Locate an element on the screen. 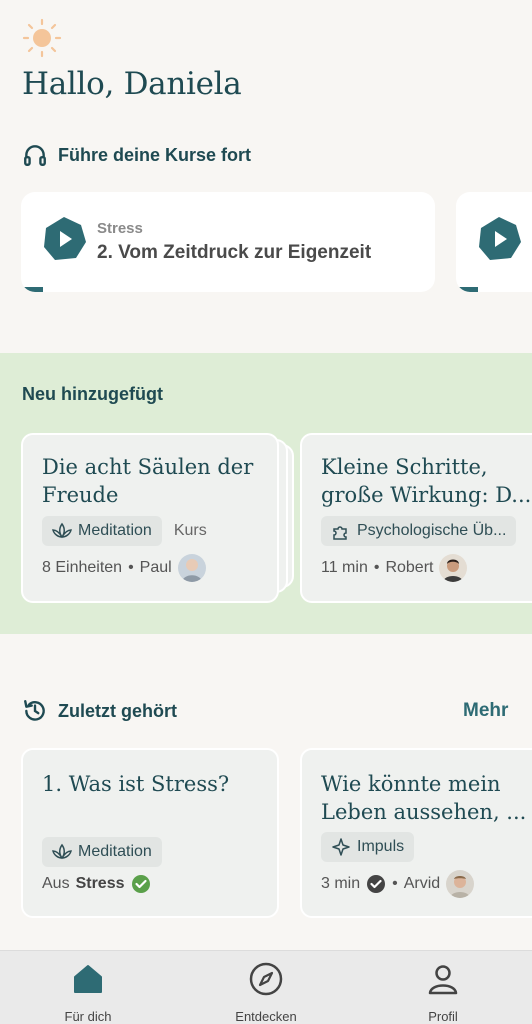 The width and height of the screenshot is (532, 1024). card-duration: 3 min is located at coordinates (341, 883).